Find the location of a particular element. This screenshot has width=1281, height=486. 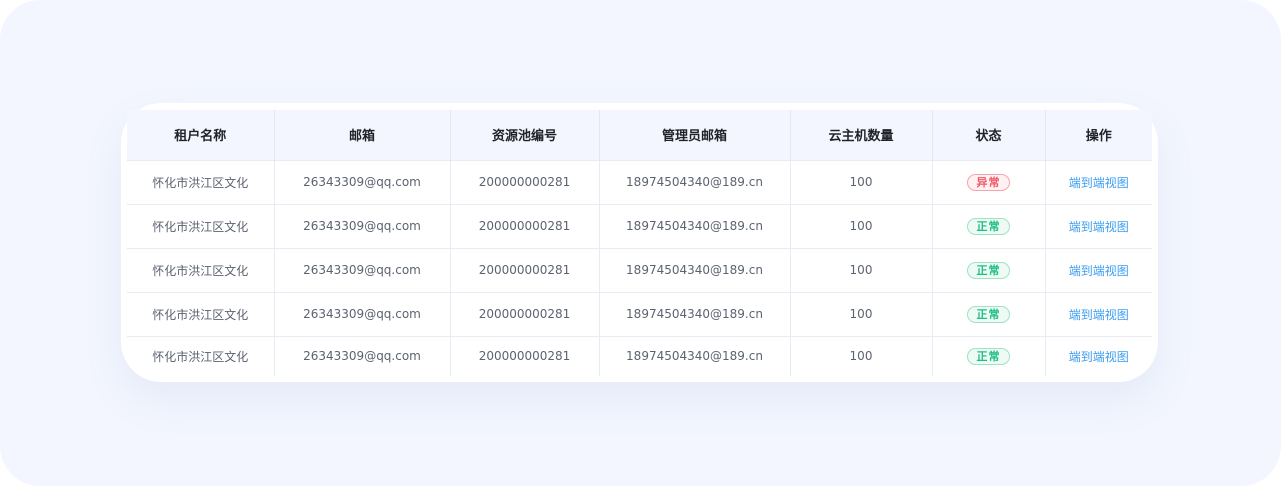

column-header-vm-count: 云主机数量 is located at coordinates (861, 135).